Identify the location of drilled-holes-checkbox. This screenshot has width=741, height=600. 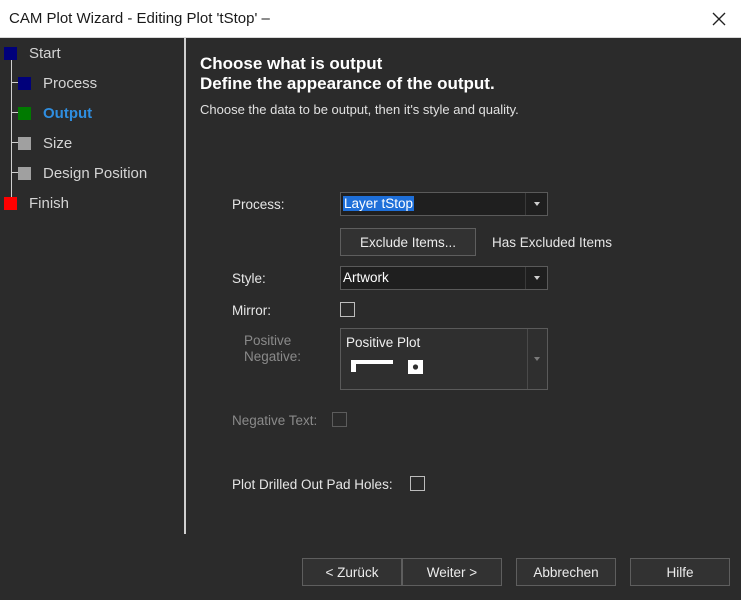
(417, 483).